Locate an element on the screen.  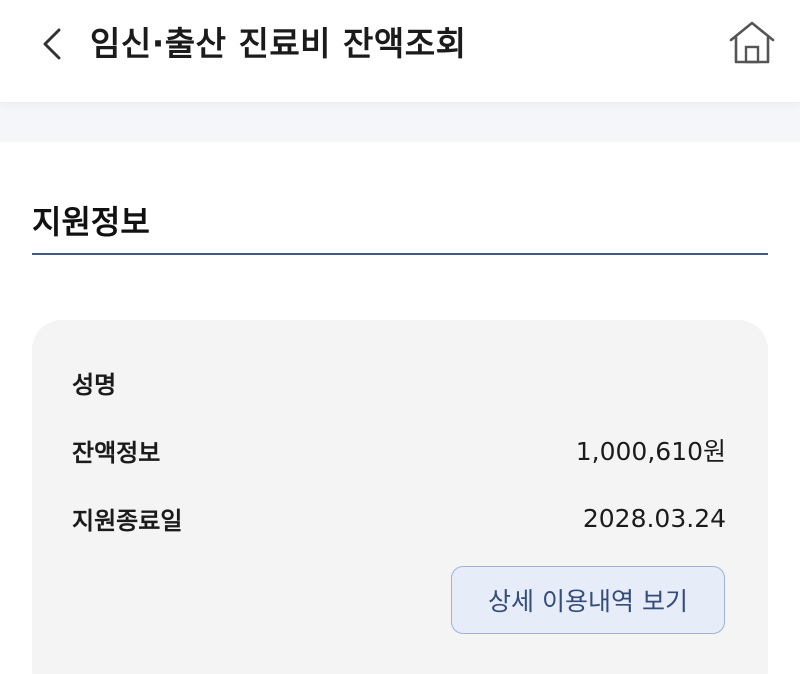
home-icon is located at coordinates (752, 42).